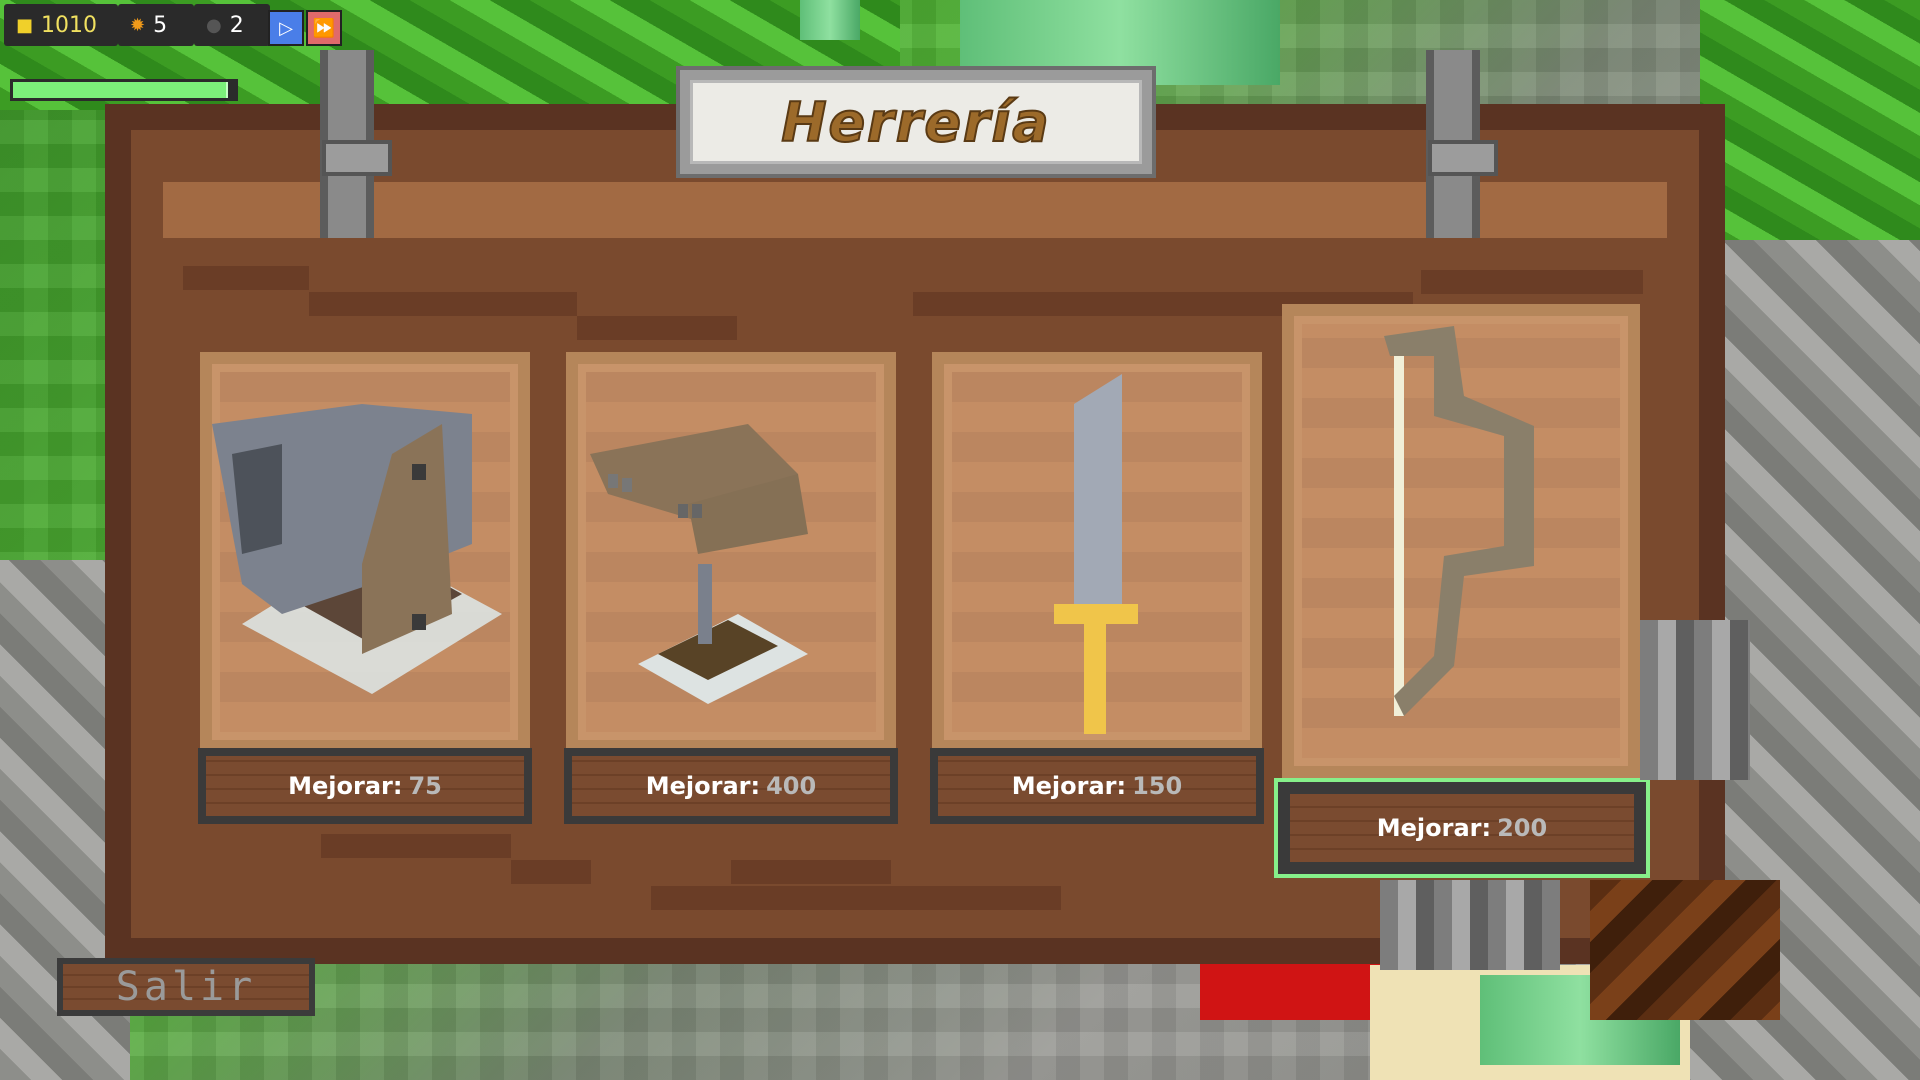 The height and width of the screenshot is (1080, 1920). I want to click on fast-forward-icon: ⏩, so click(324, 28).